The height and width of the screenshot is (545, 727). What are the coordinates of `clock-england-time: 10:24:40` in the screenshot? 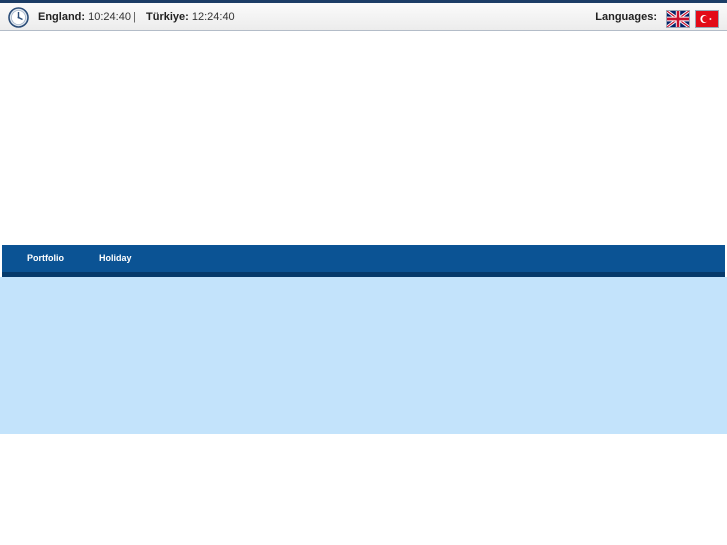 It's located at (109, 17).